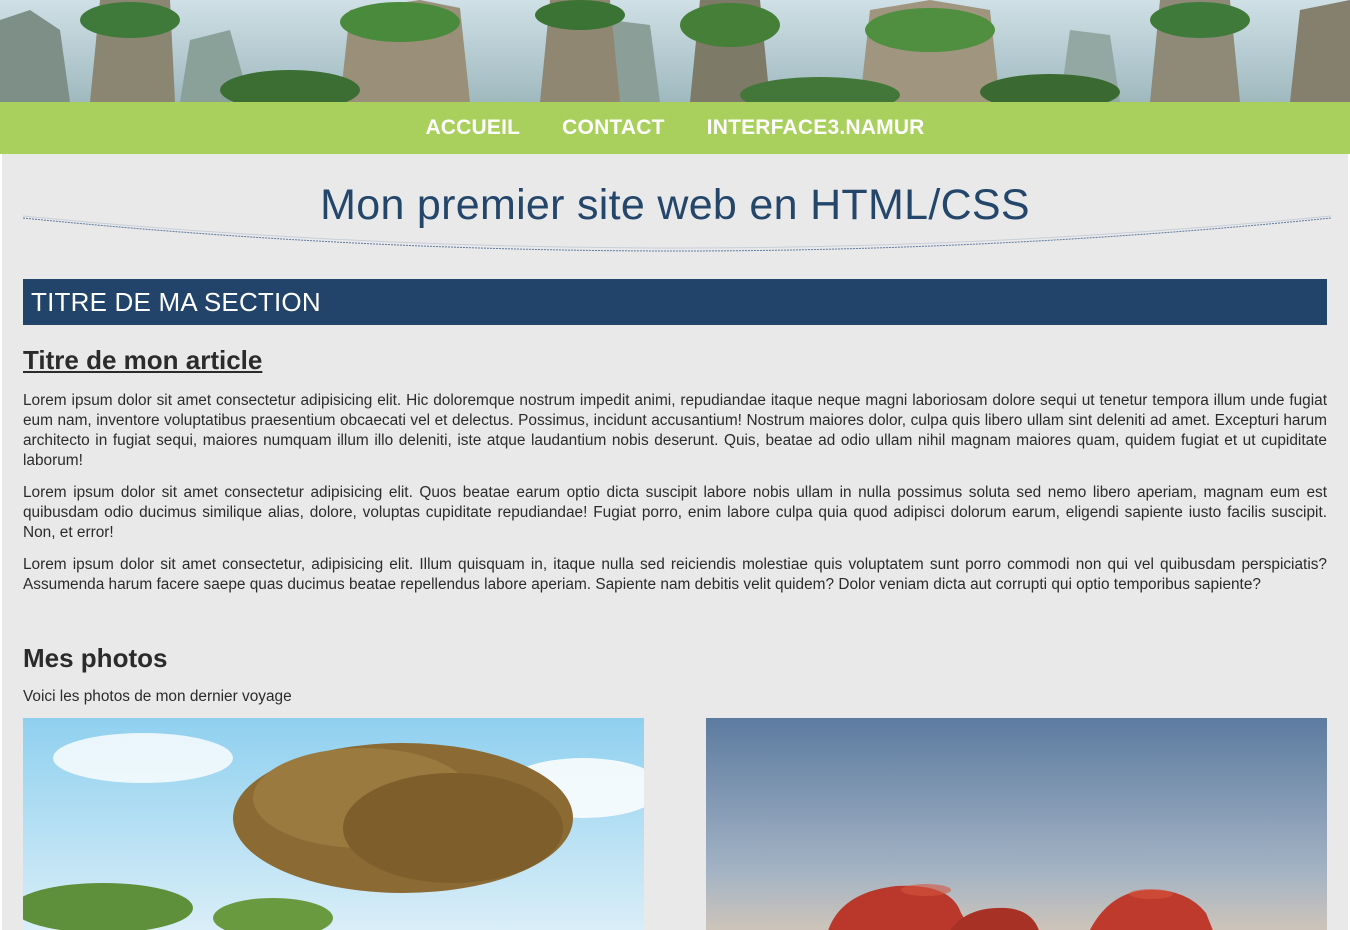  Describe the element at coordinates (677, 233) in the screenshot. I see `title-underline-curve` at that location.